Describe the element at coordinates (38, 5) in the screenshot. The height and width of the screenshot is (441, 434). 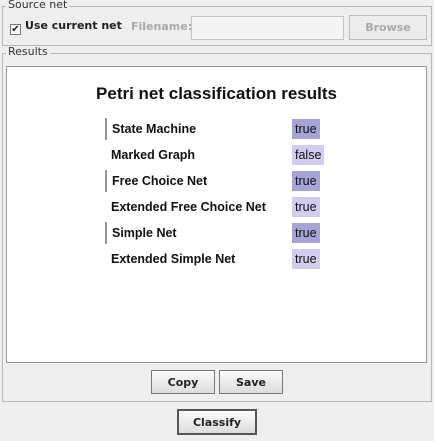
I see `source-net-title: Source net` at that location.